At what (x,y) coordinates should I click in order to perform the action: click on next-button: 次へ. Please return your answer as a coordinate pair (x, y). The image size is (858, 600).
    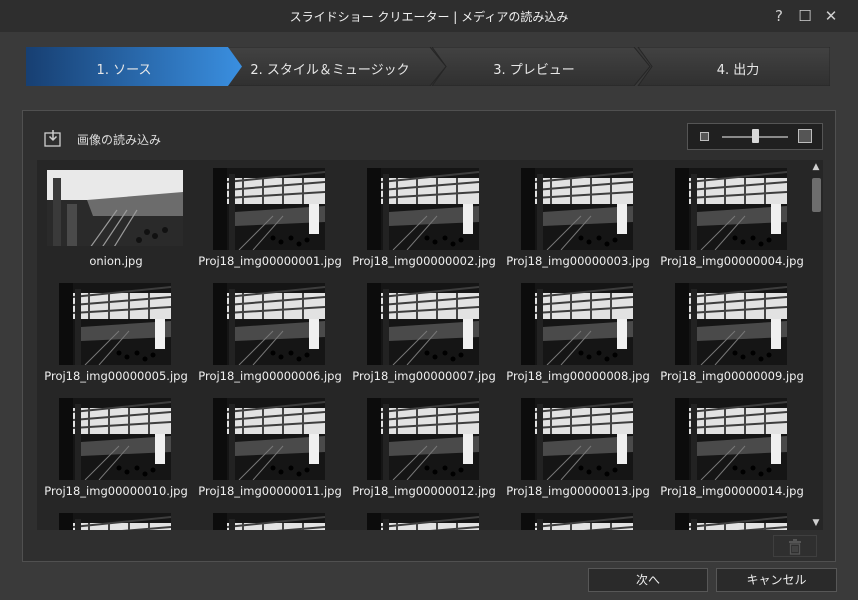
    Looking at the image, I should click on (648, 580).